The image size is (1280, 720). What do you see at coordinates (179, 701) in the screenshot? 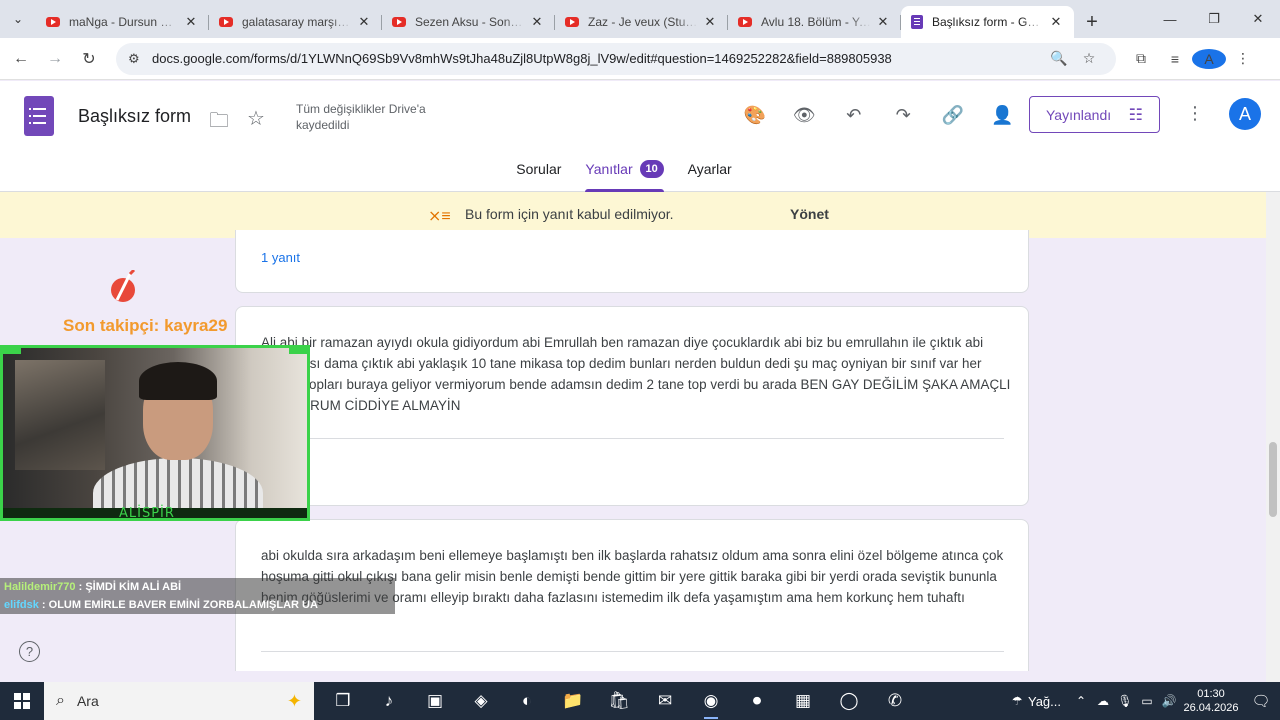
I see `taskbar-search: ⌕ Ara ✦` at bounding box center [179, 701].